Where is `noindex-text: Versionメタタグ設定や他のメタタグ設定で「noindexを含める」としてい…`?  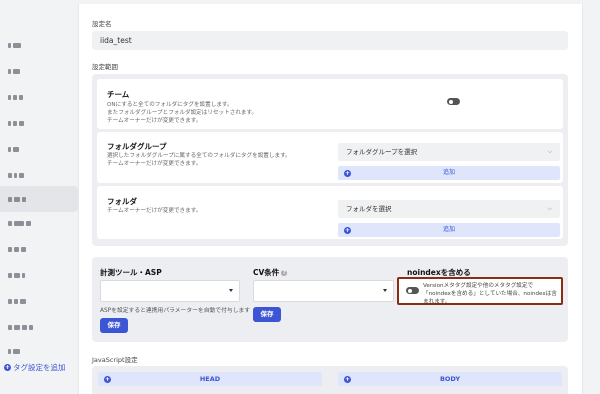
noindex-text: Versionメタタグ設定や他のメタタグ設定で「noindexを含める」としてい… is located at coordinates (490, 294).